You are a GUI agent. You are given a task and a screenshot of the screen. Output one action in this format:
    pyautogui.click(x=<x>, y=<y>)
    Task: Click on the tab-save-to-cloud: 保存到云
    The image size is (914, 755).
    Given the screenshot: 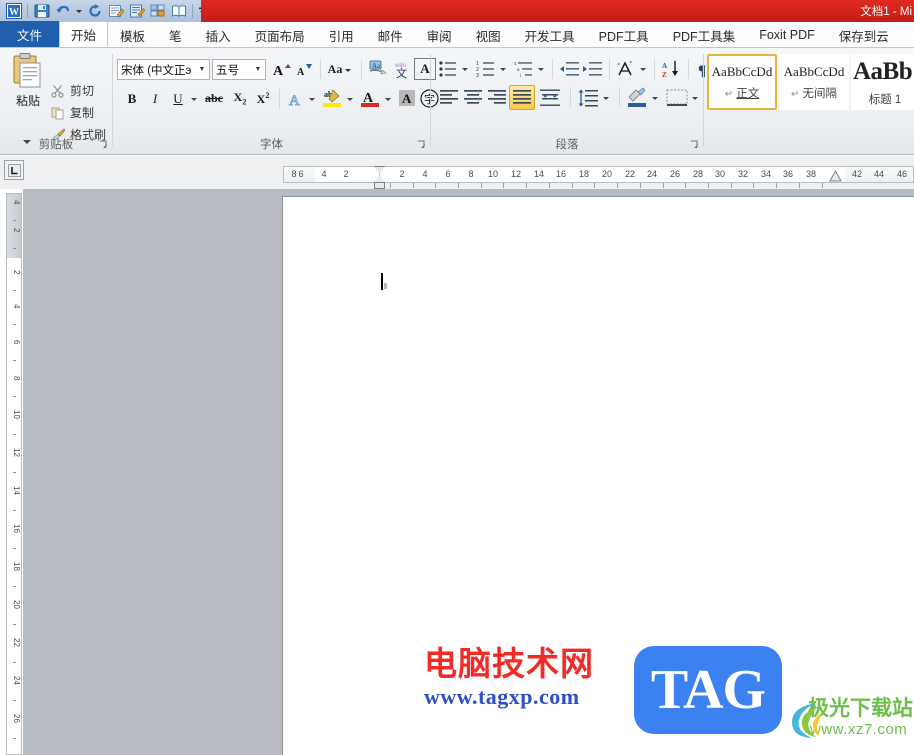 What is the action you would take?
    pyautogui.click(x=864, y=34)
    